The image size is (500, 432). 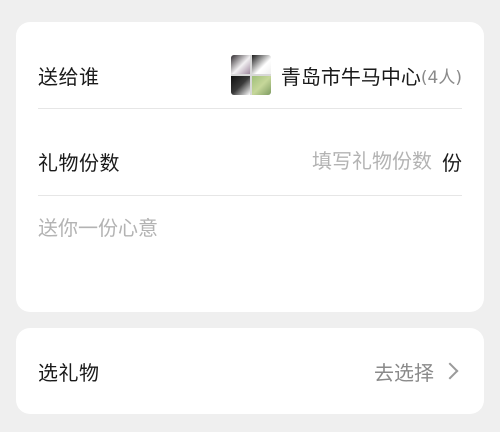 I want to click on group-member-count: (4人), so click(x=441, y=77).